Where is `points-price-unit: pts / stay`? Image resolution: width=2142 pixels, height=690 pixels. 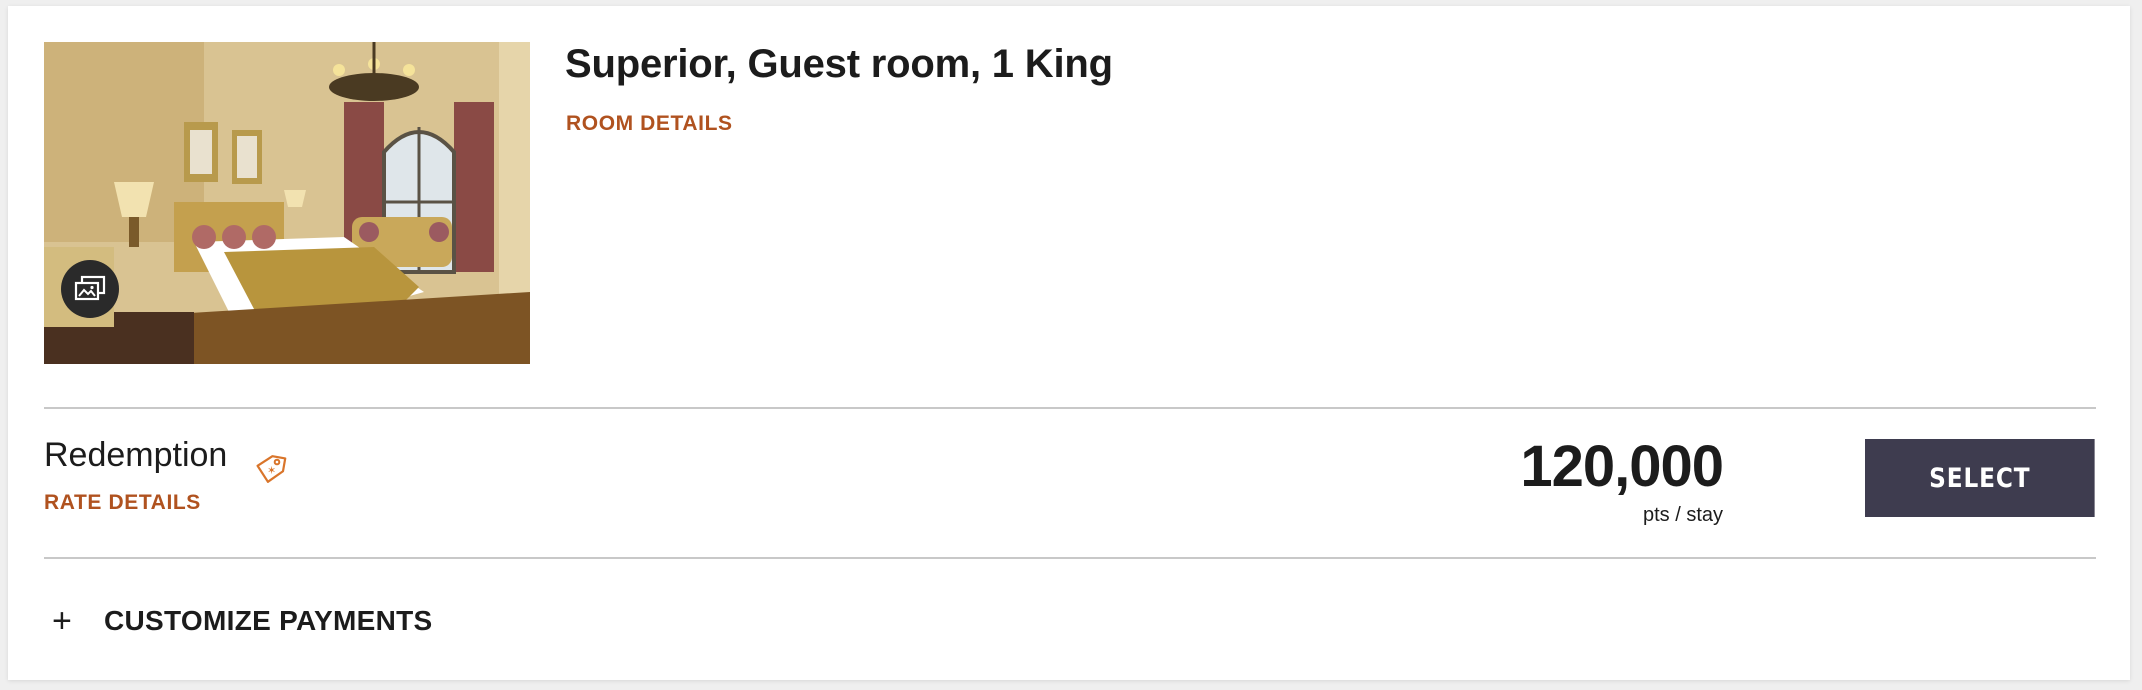 points-price-unit: pts / stay is located at coordinates (1682, 515).